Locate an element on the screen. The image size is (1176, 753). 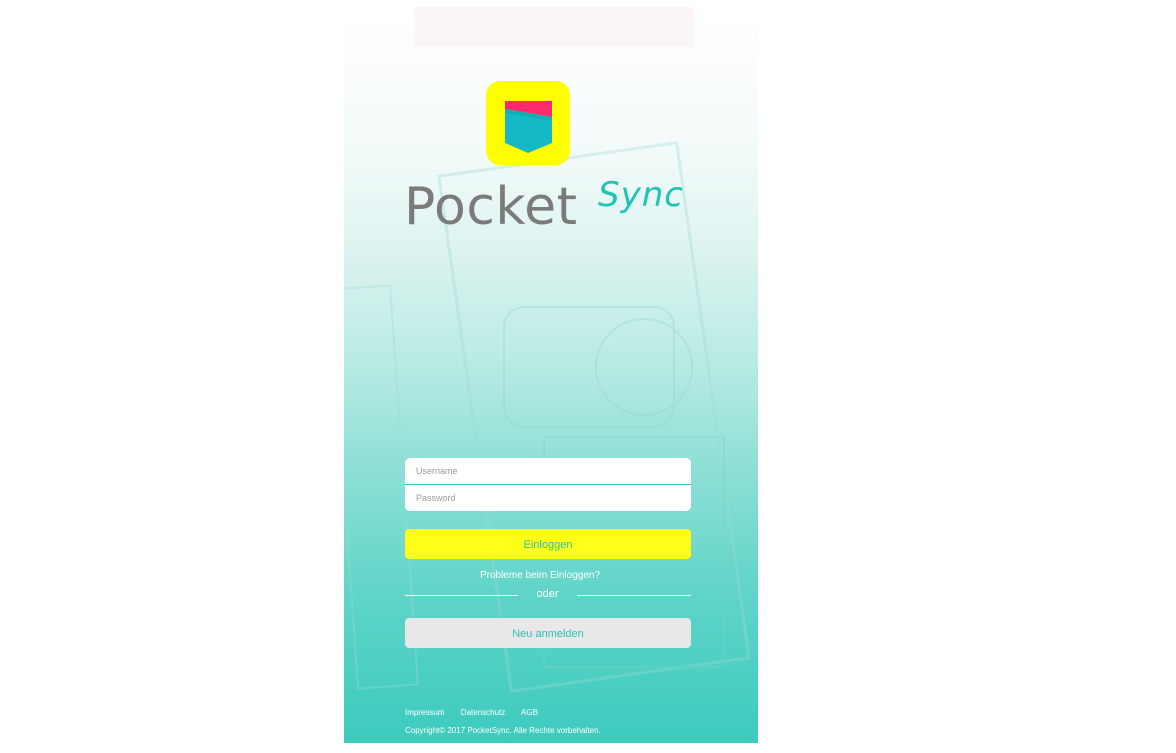
pocketsync-wordmark: Pocket Sync is located at coordinates (549, 207).